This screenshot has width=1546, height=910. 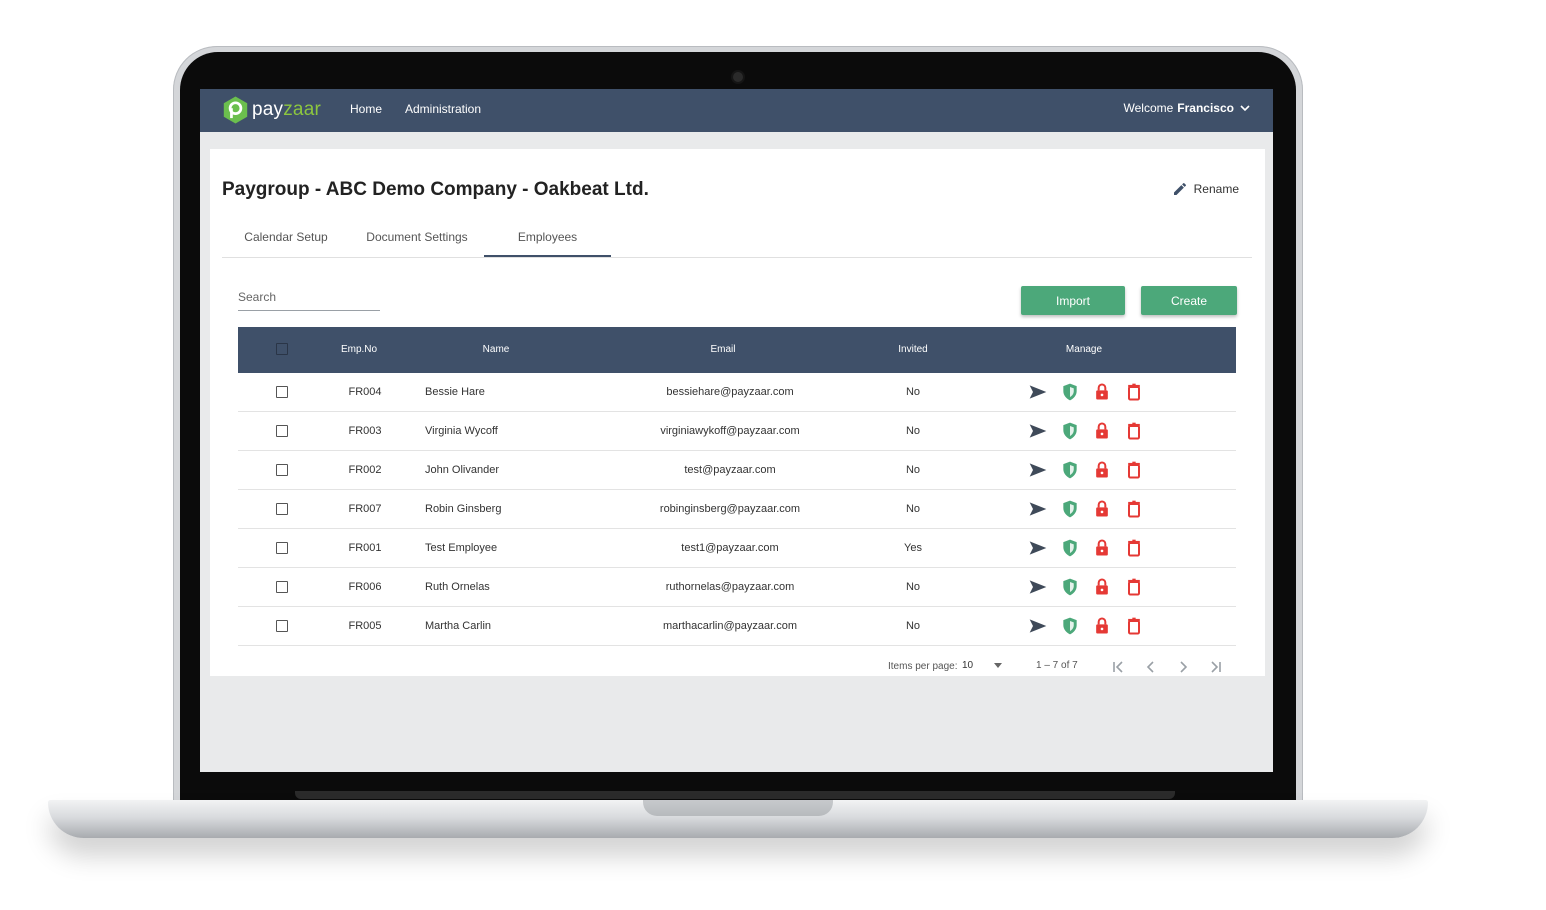 What do you see at coordinates (1151, 667) in the screenshot?
I see `previous-page-button` at bounding box center [1151, 667].